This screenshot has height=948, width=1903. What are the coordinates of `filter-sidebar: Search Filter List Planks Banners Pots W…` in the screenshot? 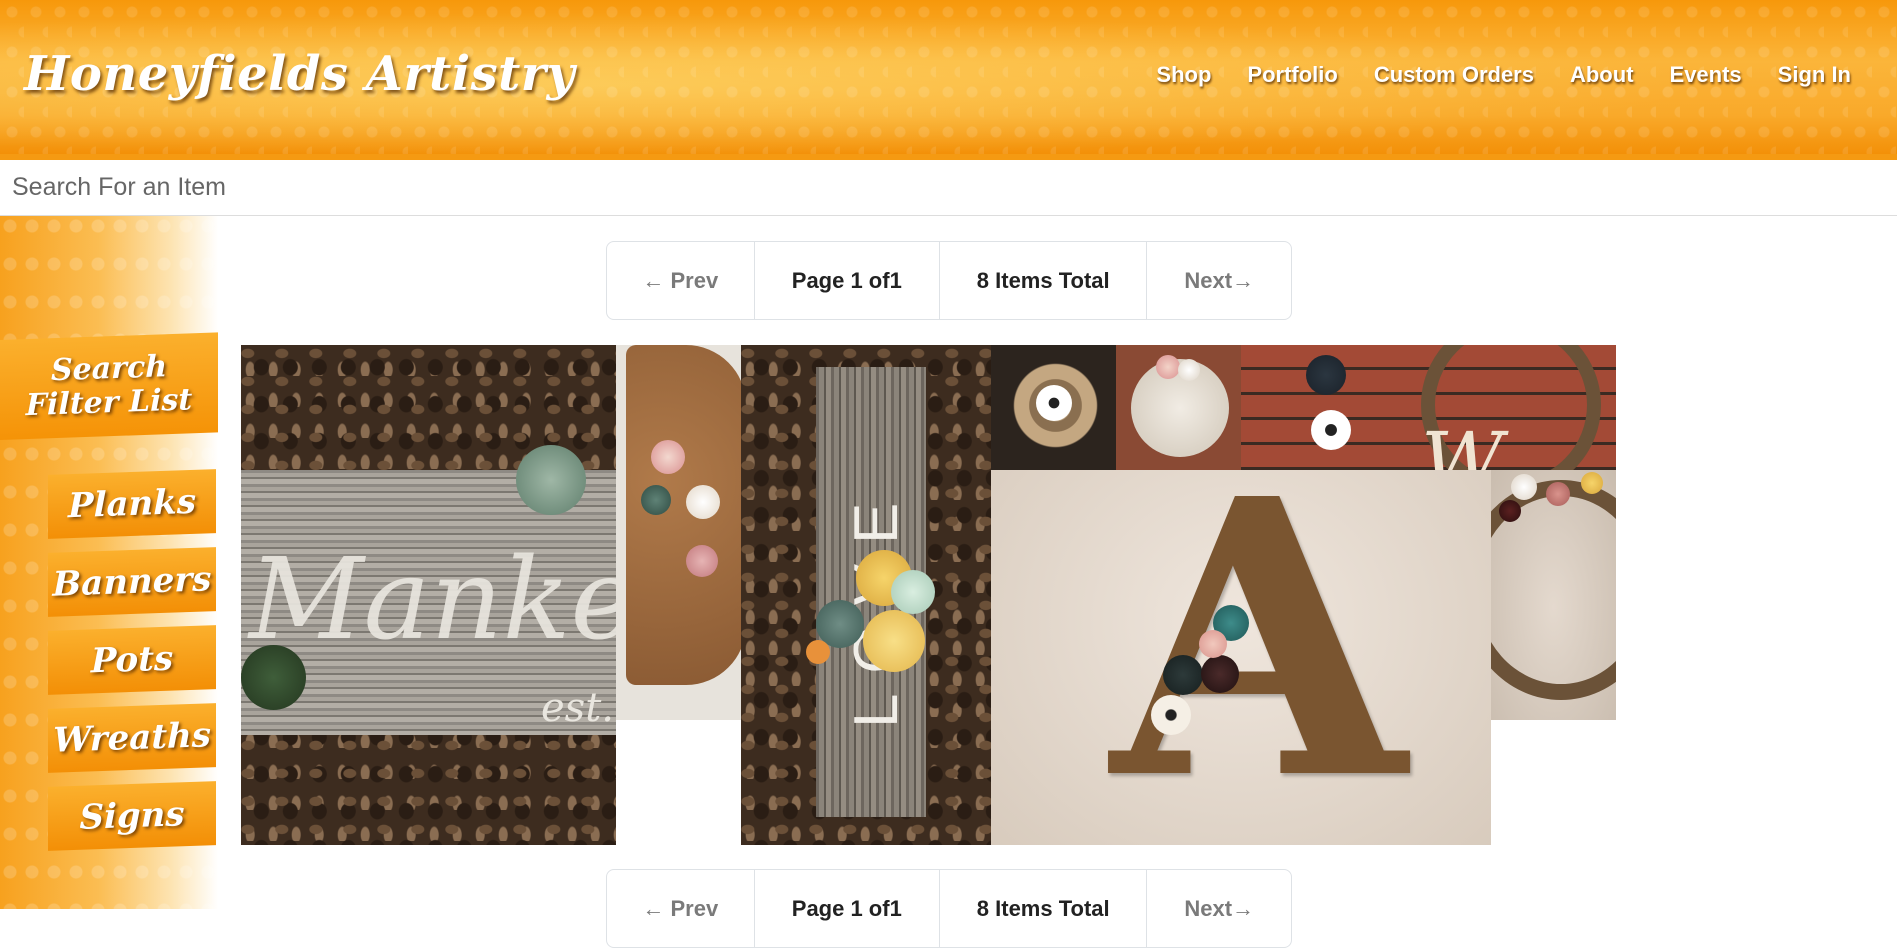 It's located at (109, 562).